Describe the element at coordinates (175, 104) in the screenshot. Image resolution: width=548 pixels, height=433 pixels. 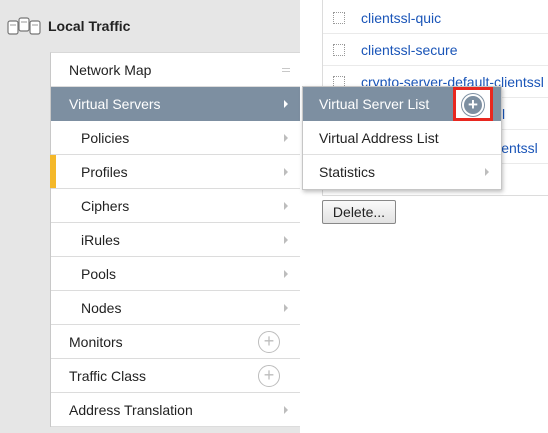
I see `menu-item-virtual-servers: Virtual Servers` at that location.